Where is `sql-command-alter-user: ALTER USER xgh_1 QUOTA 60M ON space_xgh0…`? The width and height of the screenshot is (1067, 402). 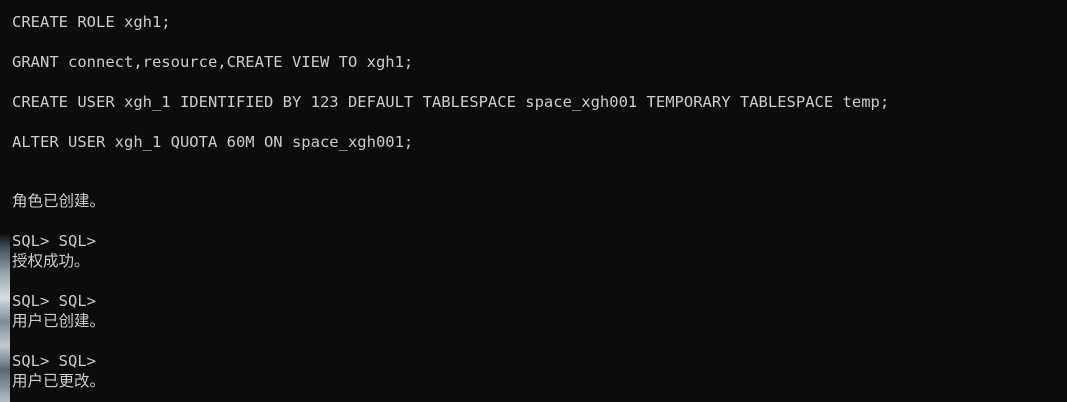 sql-command-alter-user: ALTER USER xgh_1 QUOTA 60M ON space_xgh0… is located at coordinates (213, 142).